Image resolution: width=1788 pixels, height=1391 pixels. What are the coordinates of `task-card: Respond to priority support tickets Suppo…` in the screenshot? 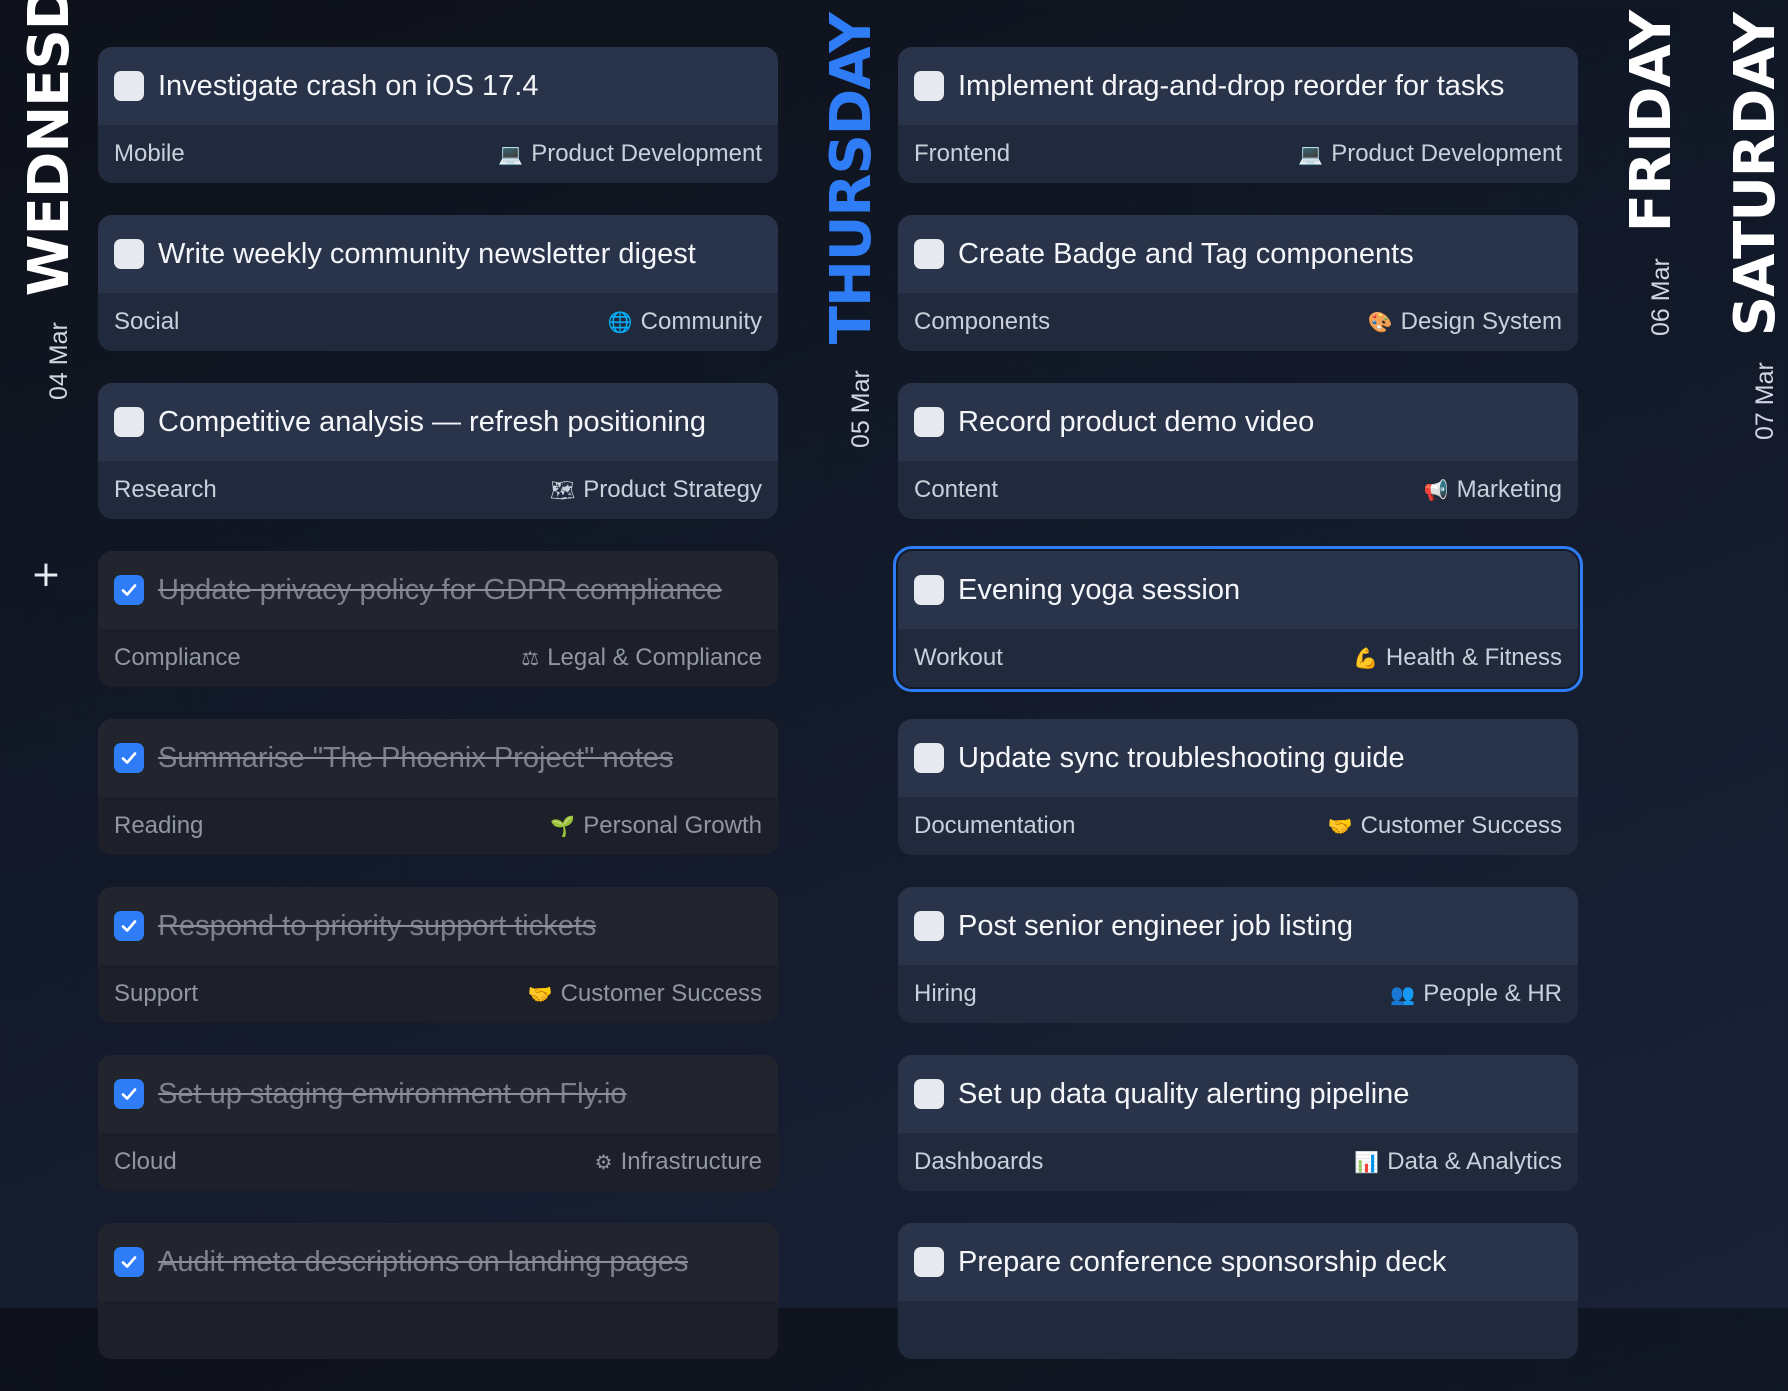 It's located at (438, 955).